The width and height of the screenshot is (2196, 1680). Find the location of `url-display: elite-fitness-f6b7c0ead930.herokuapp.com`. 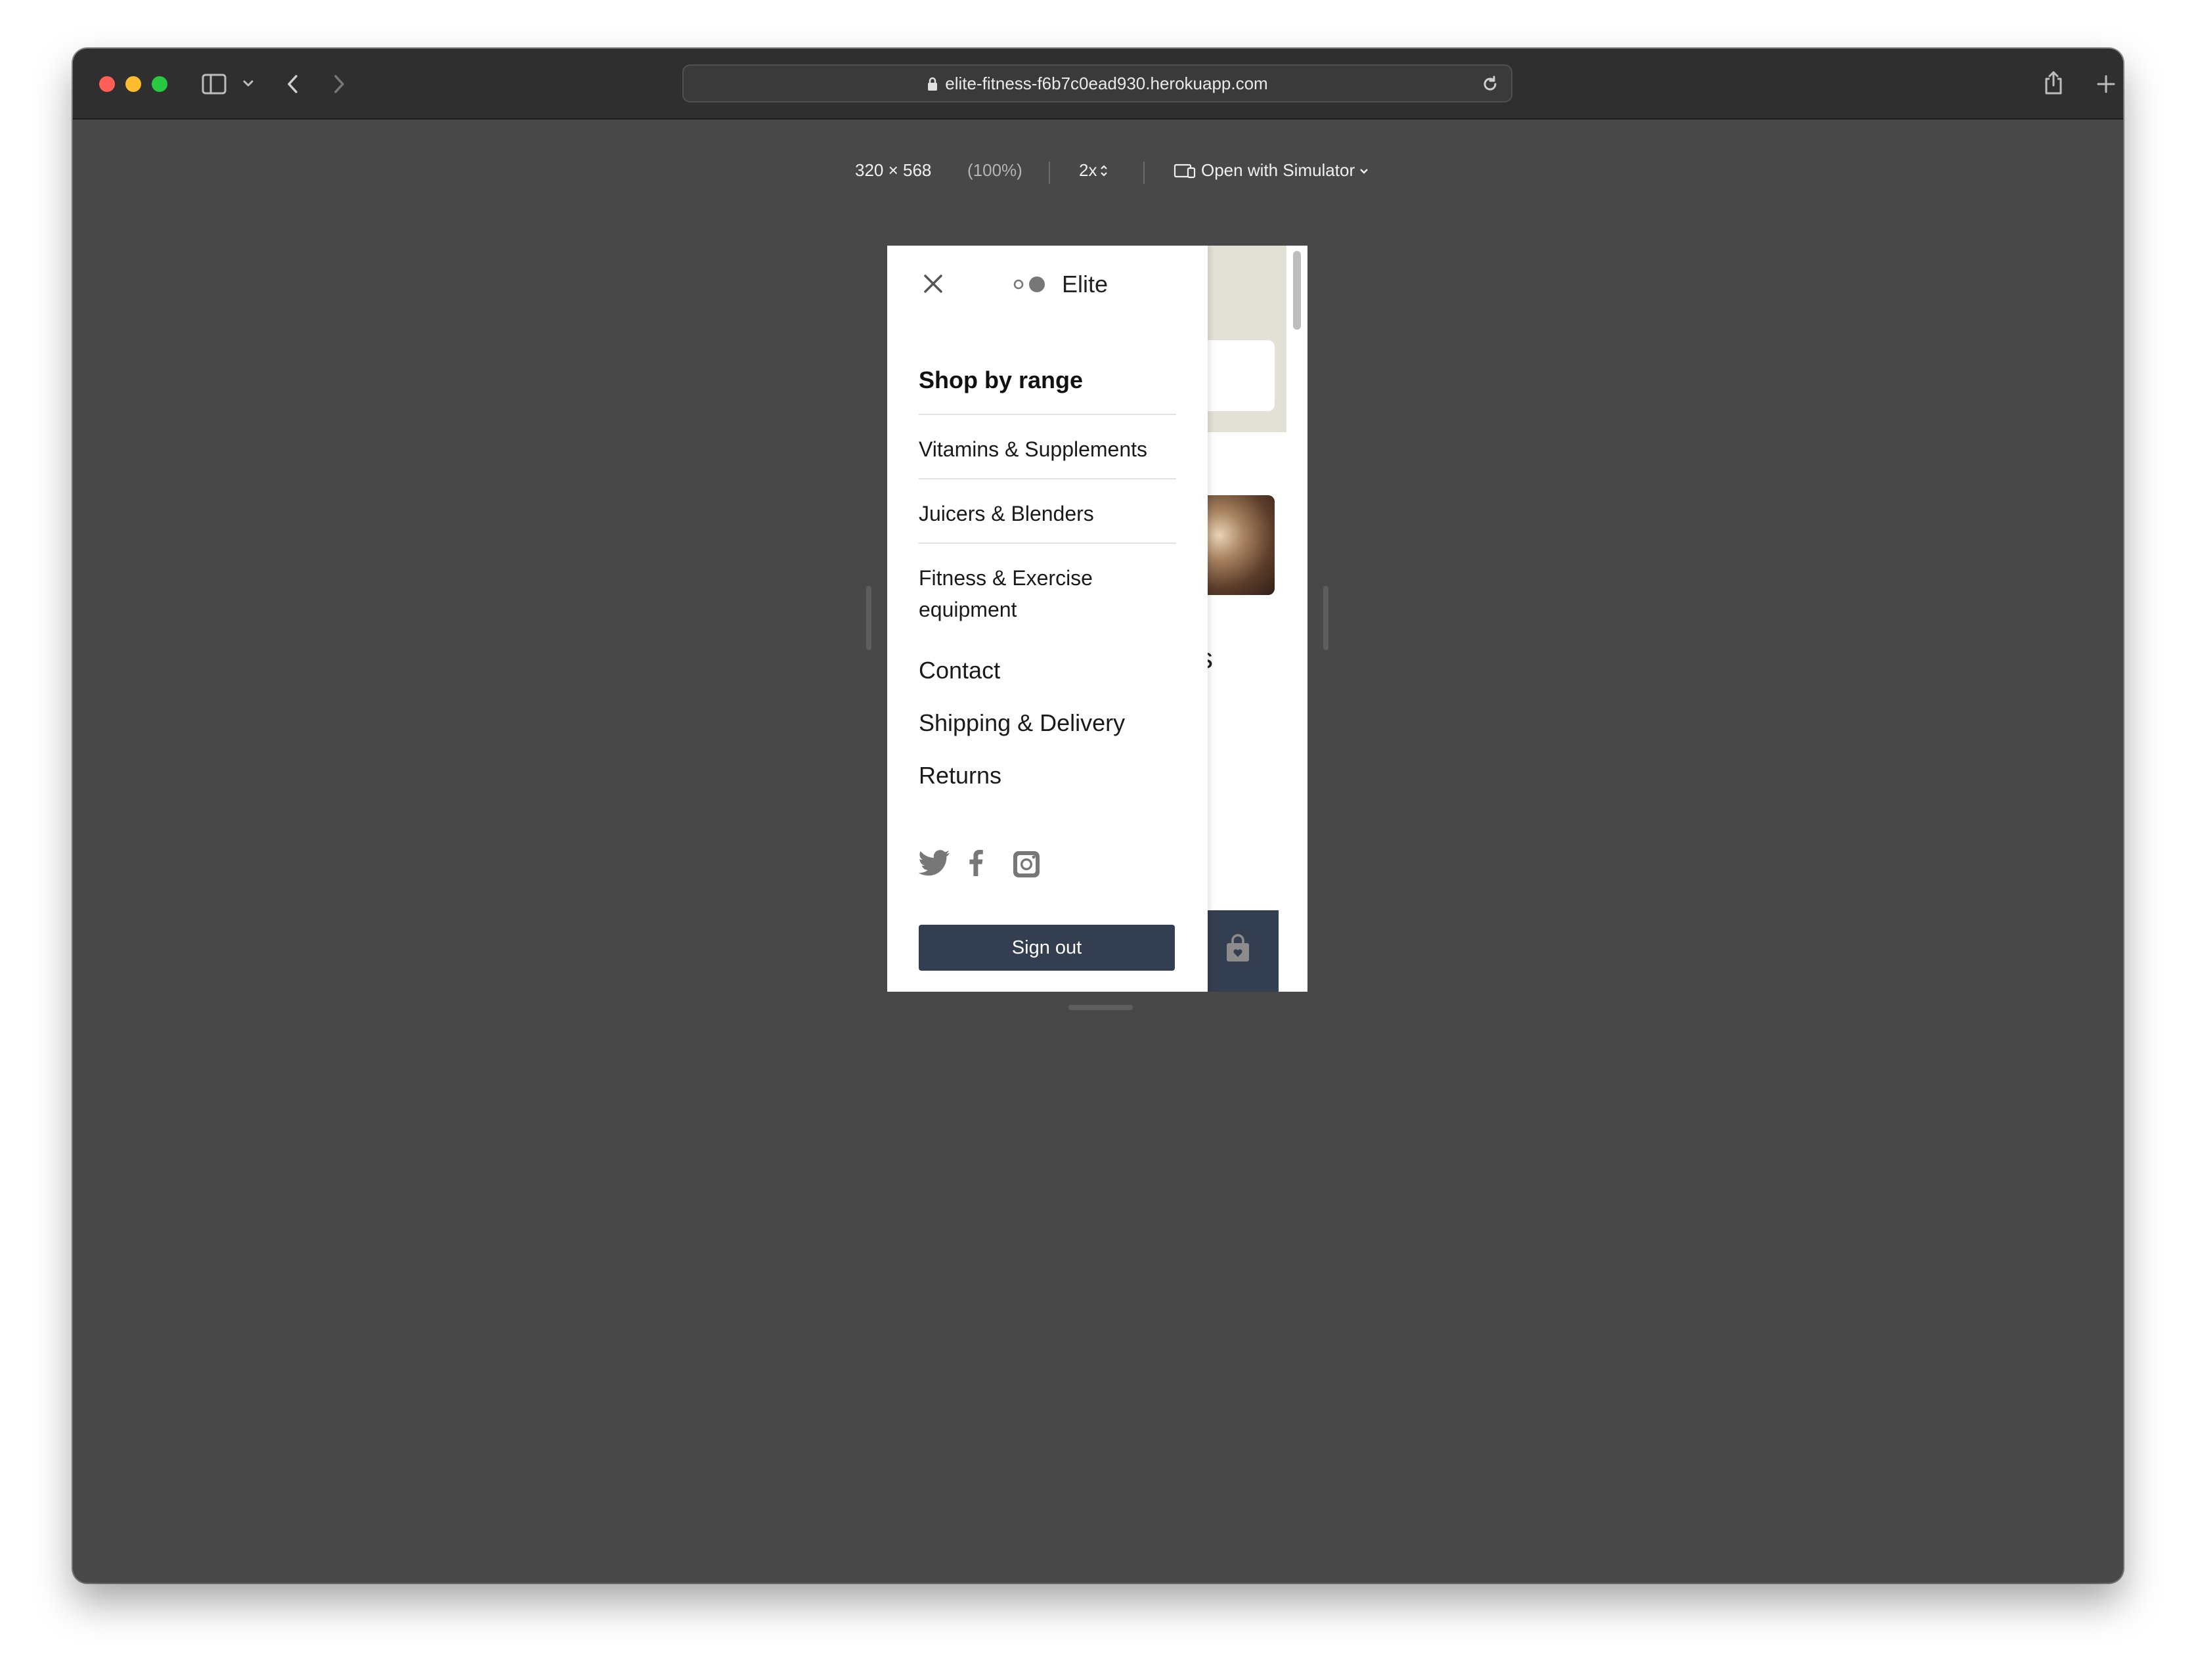

url-display: elite-fitness-f6b7c0ead930.herokuapp.com is located at coordinates (1097, 84).